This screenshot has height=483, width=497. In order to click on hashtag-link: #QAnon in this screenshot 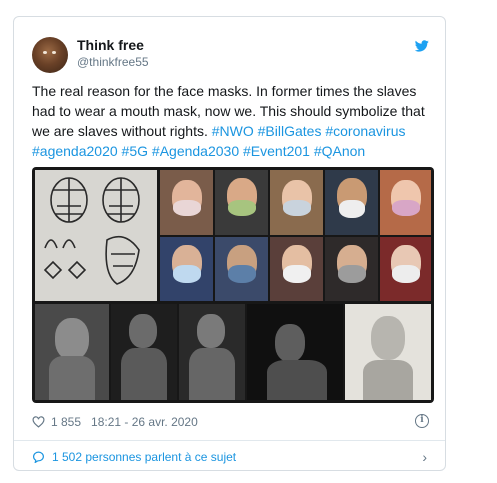, I will do `click(339, 151)`.